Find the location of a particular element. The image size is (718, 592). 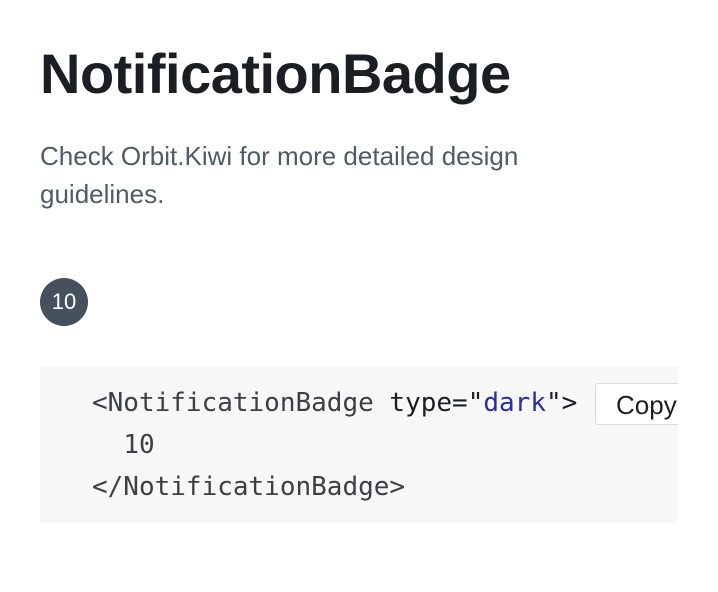

code-close-tag: </NotificationBadge> is located at coordinates (249, 487).